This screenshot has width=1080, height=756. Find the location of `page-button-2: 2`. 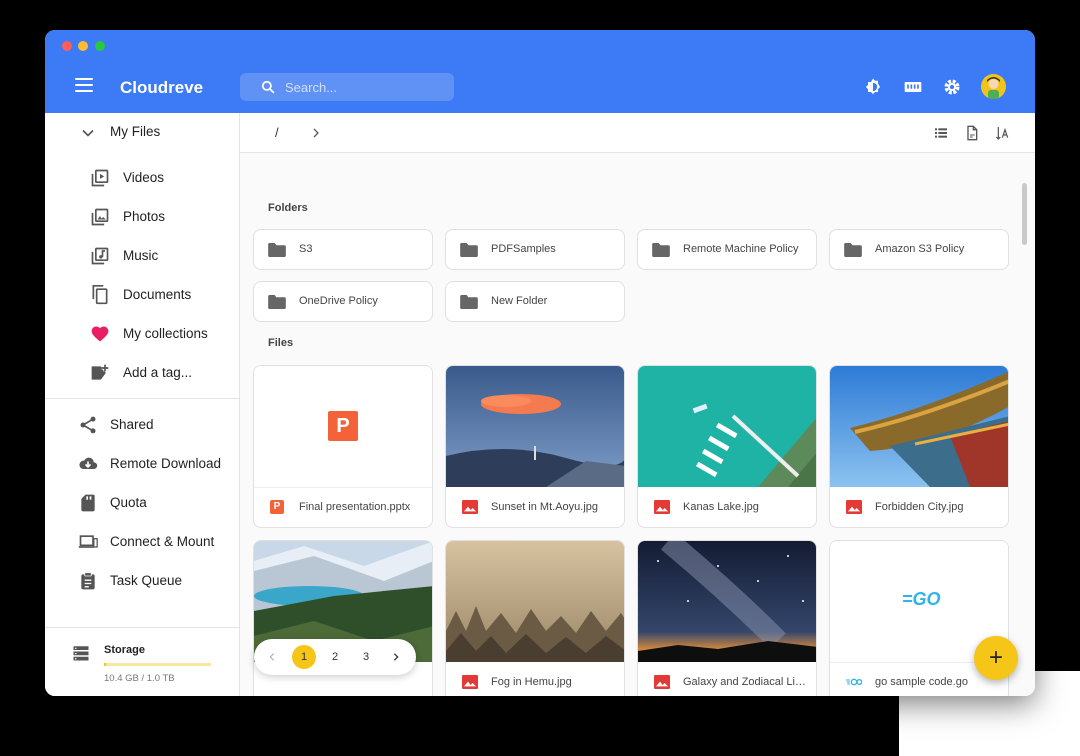

page-button-2: 2 is located at coordinates (335, 657).